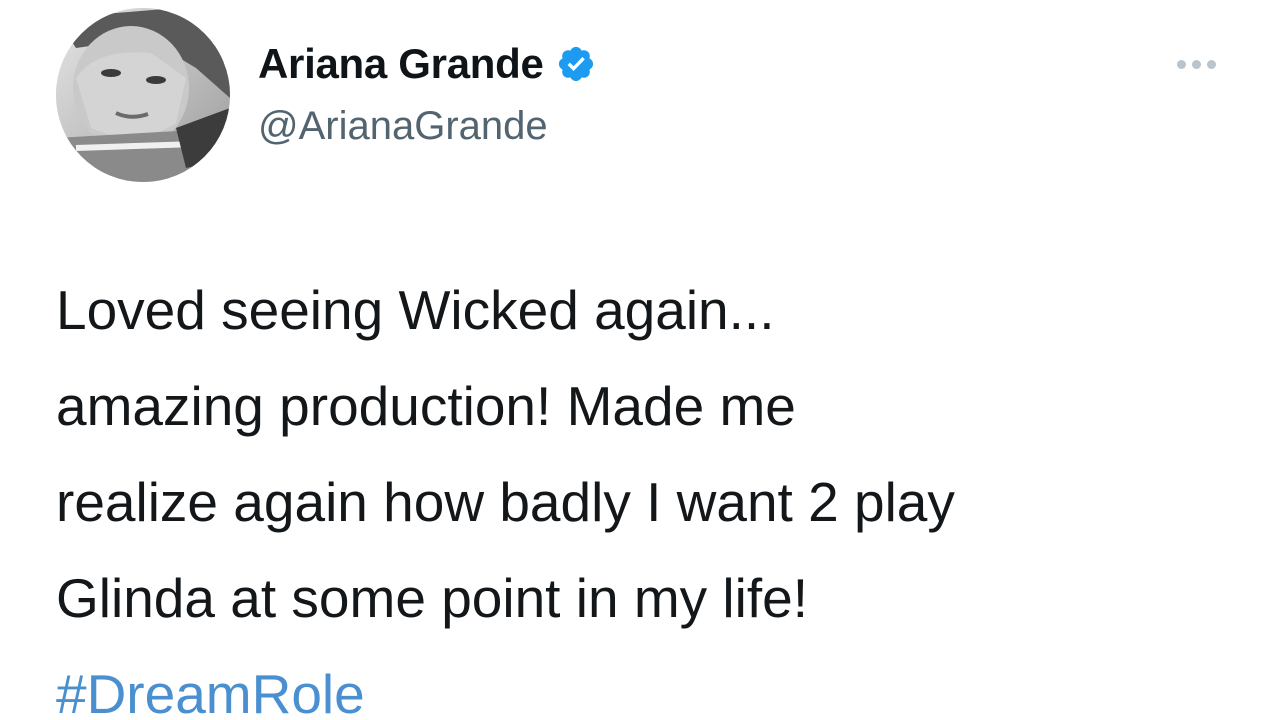  I want to click on author-handle: @ArianaGrande, so click(403, 126).